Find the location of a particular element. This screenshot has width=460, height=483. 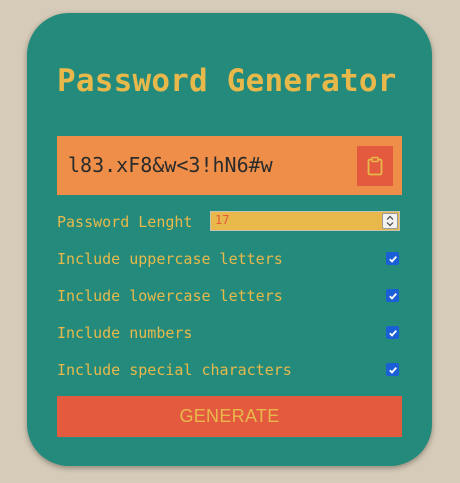

password-length-row: Password Lenght 17 is located at coordinates (229, 222).